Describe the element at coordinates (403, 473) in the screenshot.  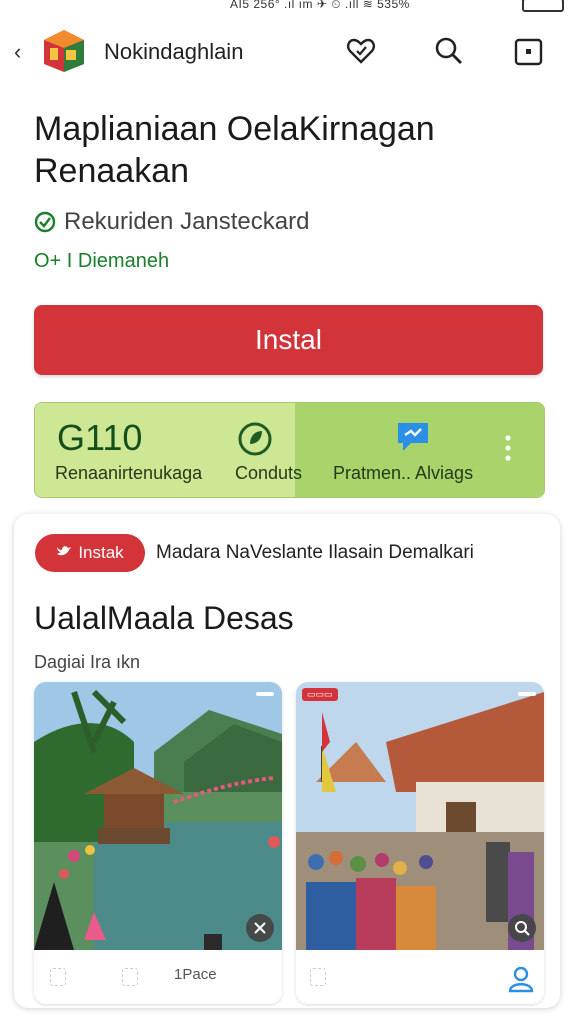
I see `permissions-label: Pratmen.. Alviags` at that location.